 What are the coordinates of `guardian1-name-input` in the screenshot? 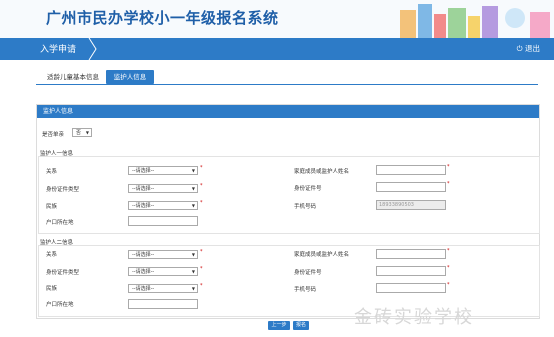 It's located at (411, 170).